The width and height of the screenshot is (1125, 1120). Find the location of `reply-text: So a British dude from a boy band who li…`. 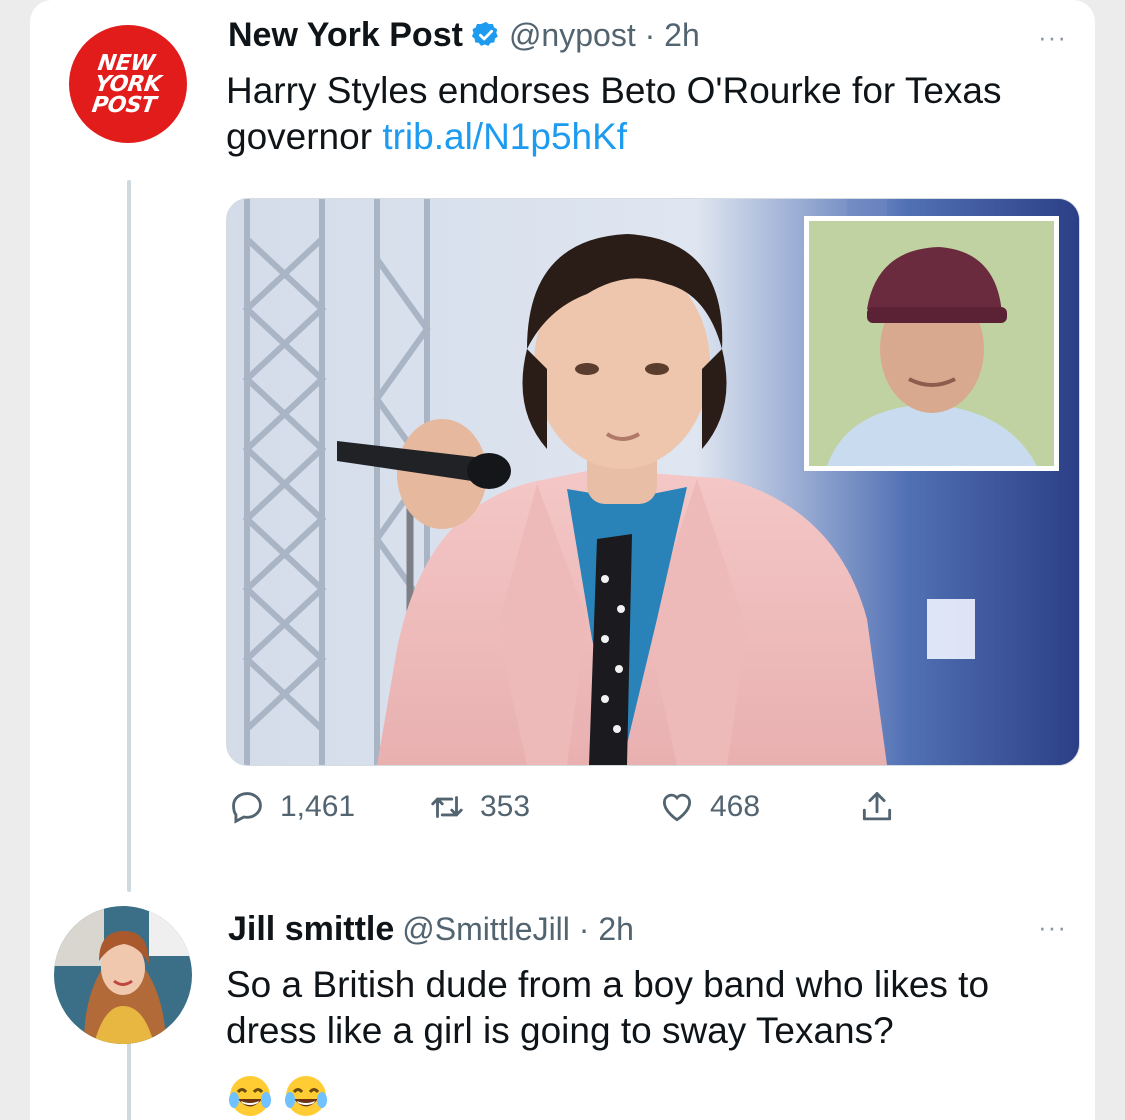

reply-text: So a British dude from a boy band who li… is located at coordinates (608, 1007).